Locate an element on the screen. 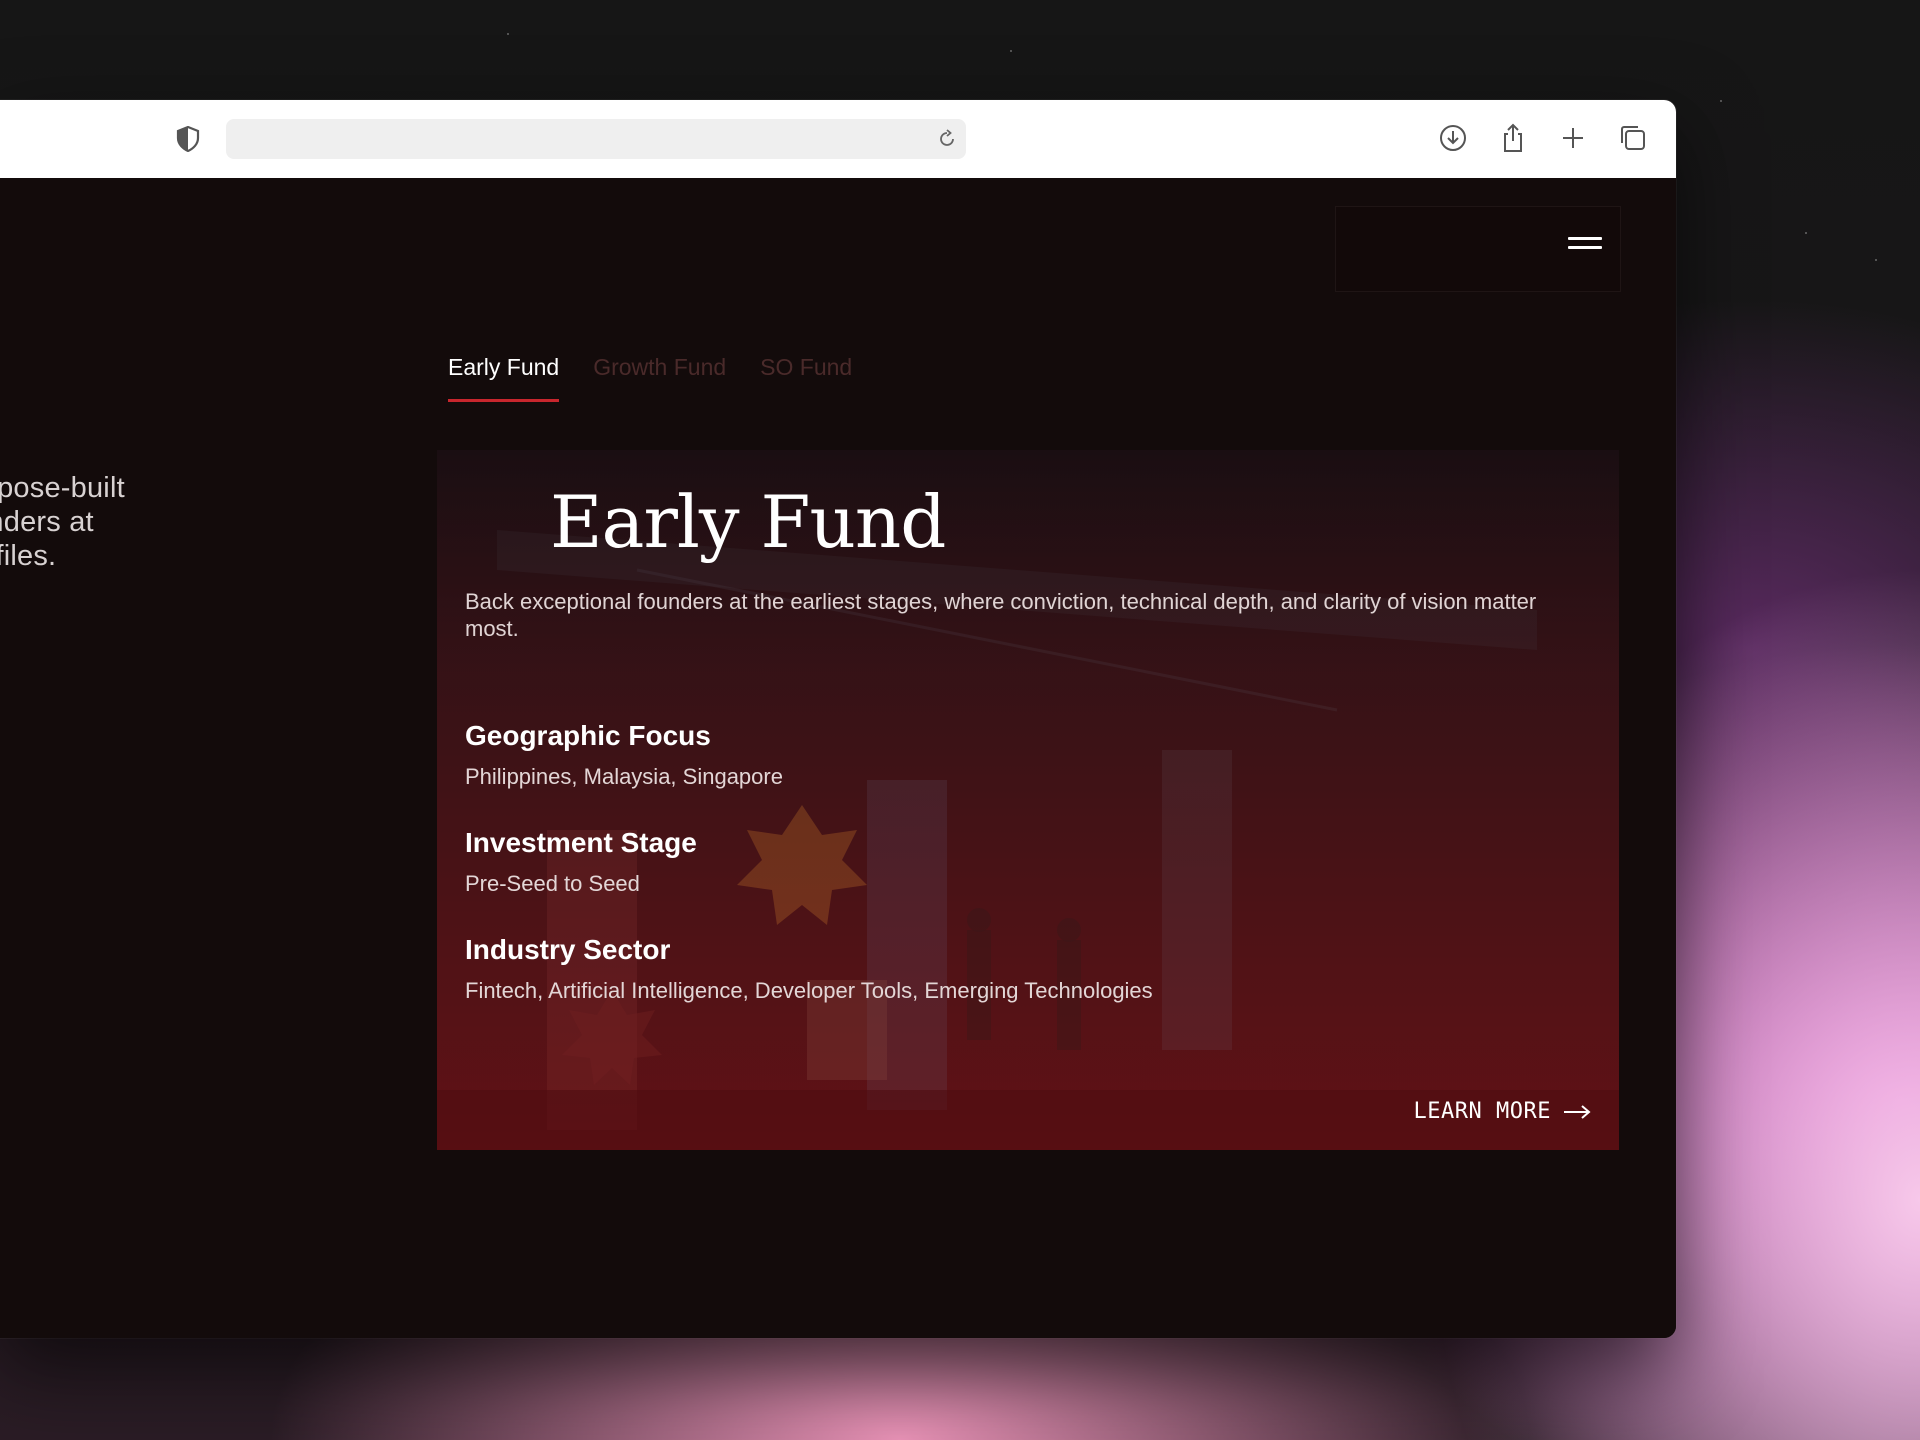  browser-toolbar is located at coordinates (838, 139).